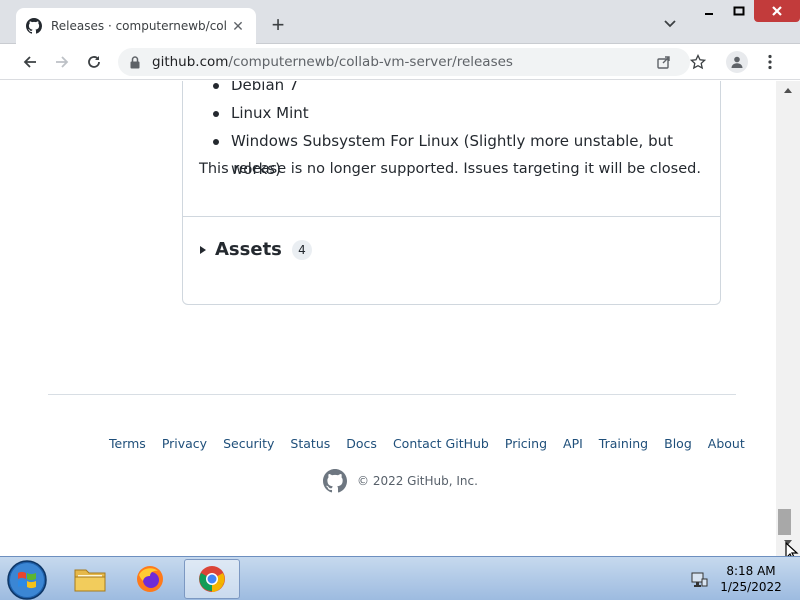 This screenshot has height=600, width=800. Describe the element at coordinates (664, 62) in the screenshot. I see `share-icon` at that location.